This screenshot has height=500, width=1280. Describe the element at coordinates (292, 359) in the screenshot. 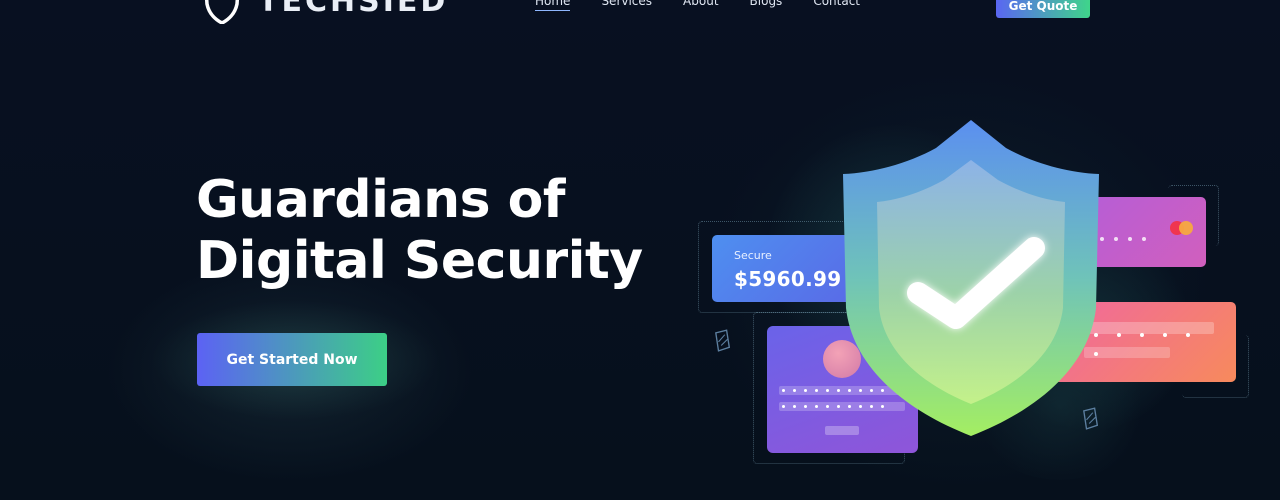

I see `get-started-button: Get Started Now` at that location.